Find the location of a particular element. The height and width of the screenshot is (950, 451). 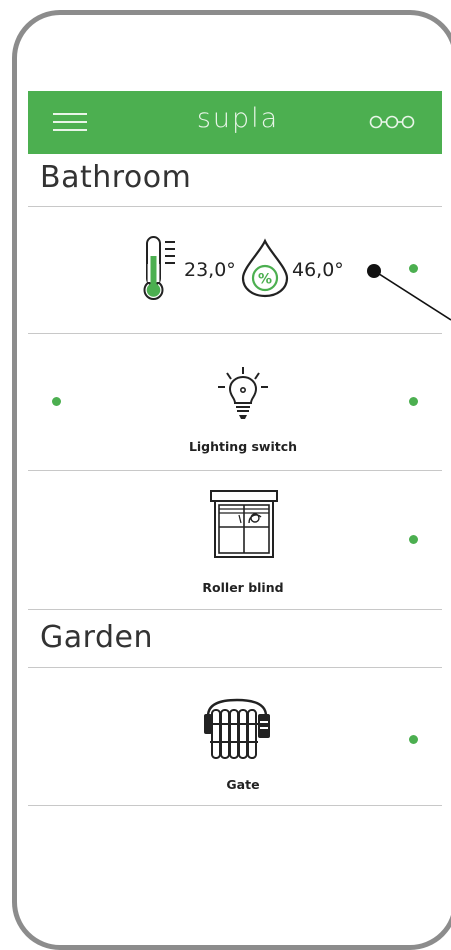

hamburger-menu-icon is located at coordinates (70, 122).